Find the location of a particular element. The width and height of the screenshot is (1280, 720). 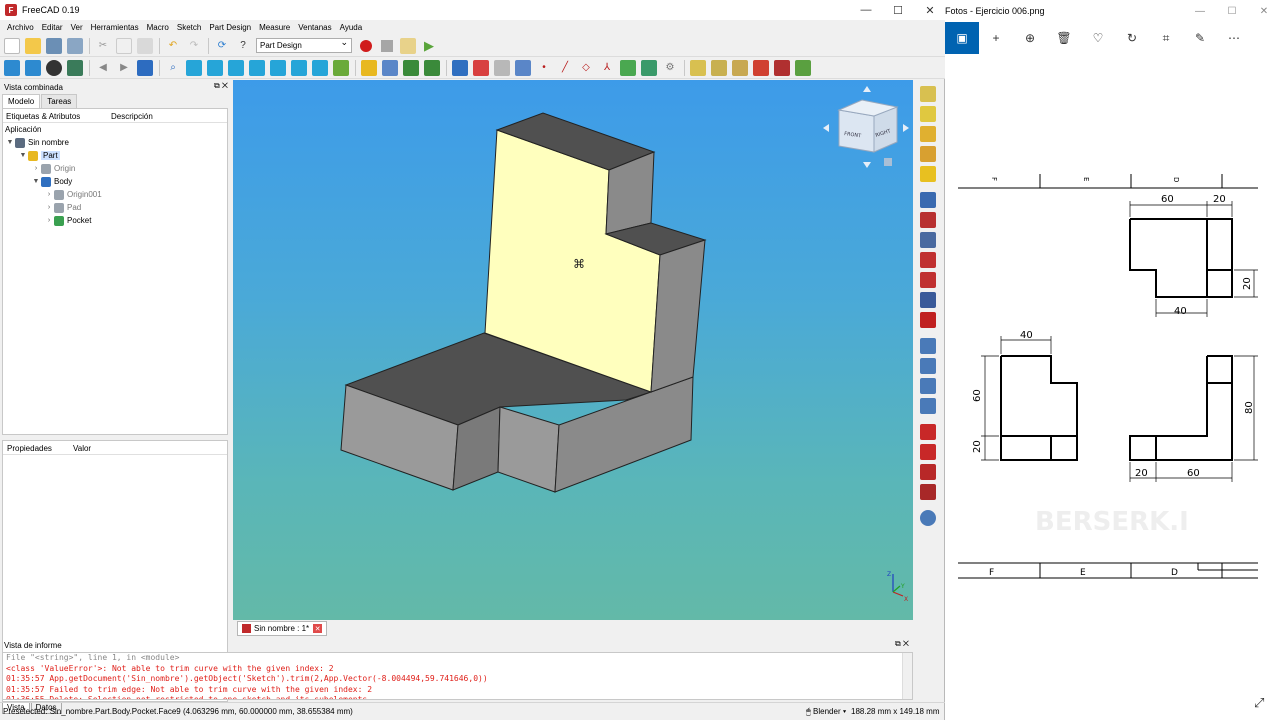

pad-icon is located at coordinates (928, 94).